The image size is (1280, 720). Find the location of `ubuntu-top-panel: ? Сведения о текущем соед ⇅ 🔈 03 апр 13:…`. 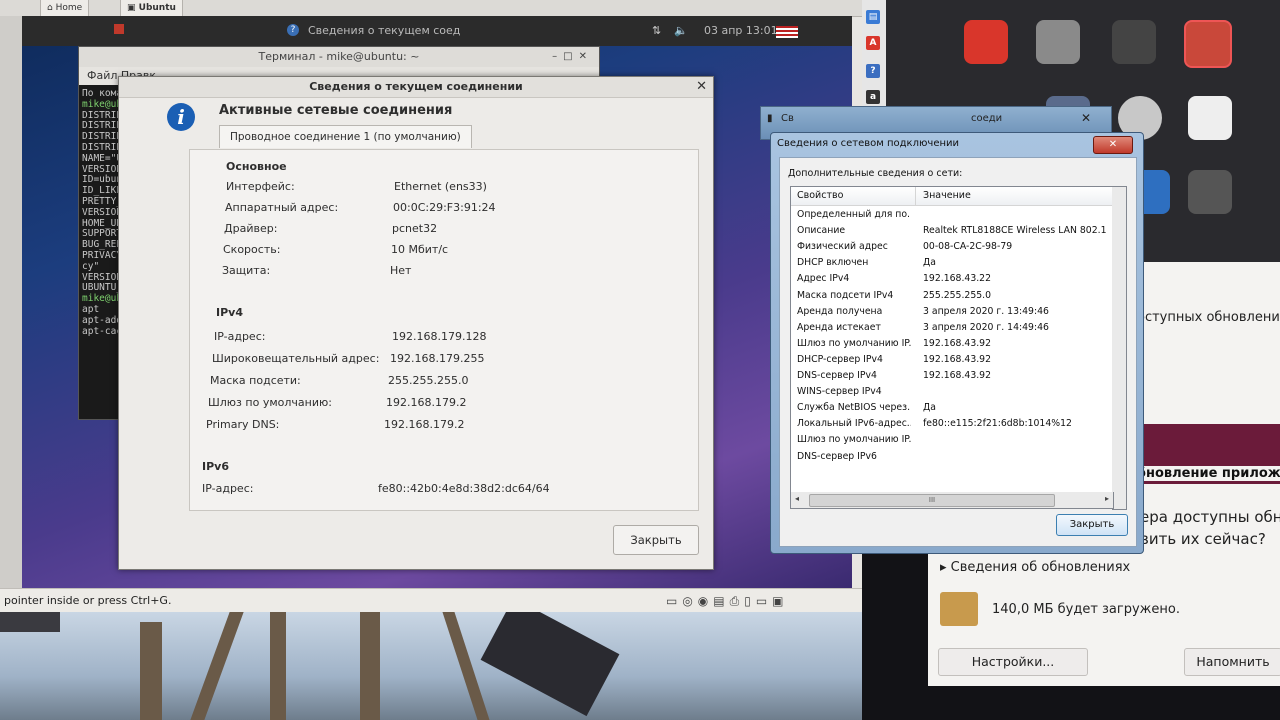

ubuntu-top-panel: ? Сведения о текущем соед ⇅ 🔈 03 апр 13:… is located at coordinates (437, 31).